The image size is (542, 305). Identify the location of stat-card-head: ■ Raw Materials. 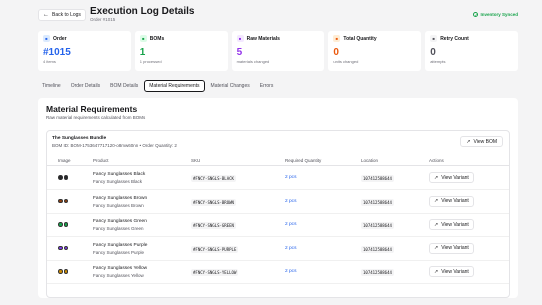
(278, 38).